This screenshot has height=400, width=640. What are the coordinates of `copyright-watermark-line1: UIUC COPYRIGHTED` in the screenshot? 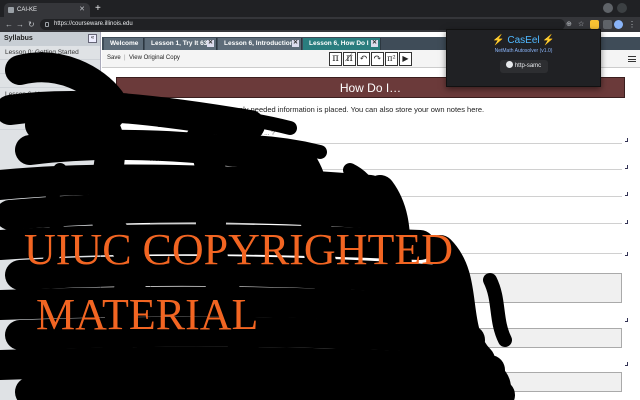 It's located at (238, 249).